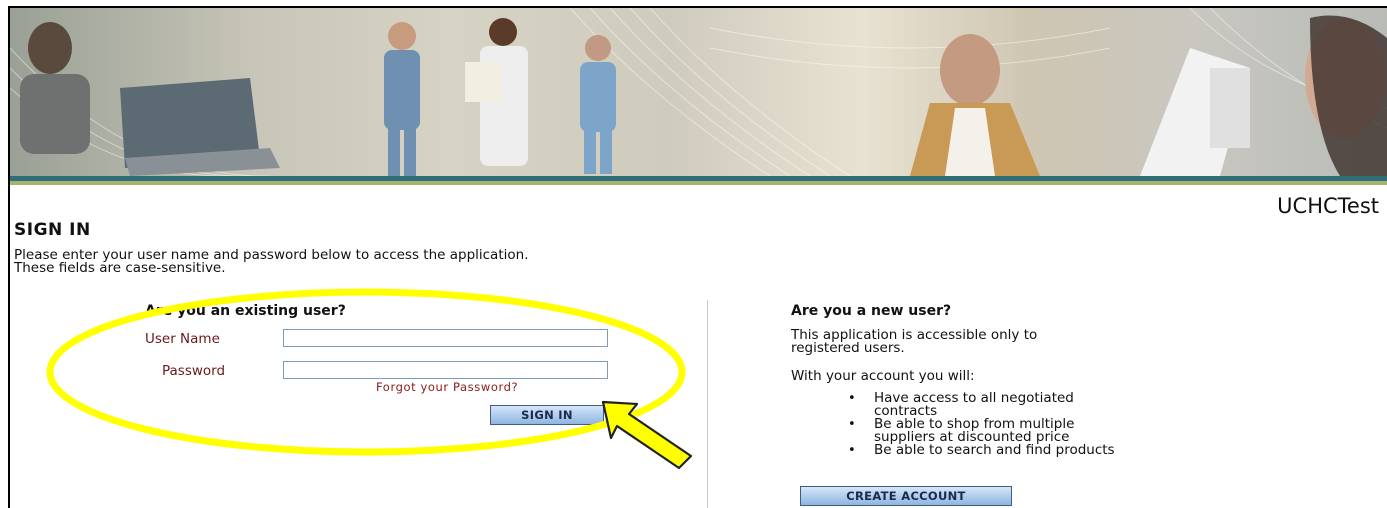 This screenshot has width=1387, height=508. I want to click on arrow-annotation, so click(647, 435).